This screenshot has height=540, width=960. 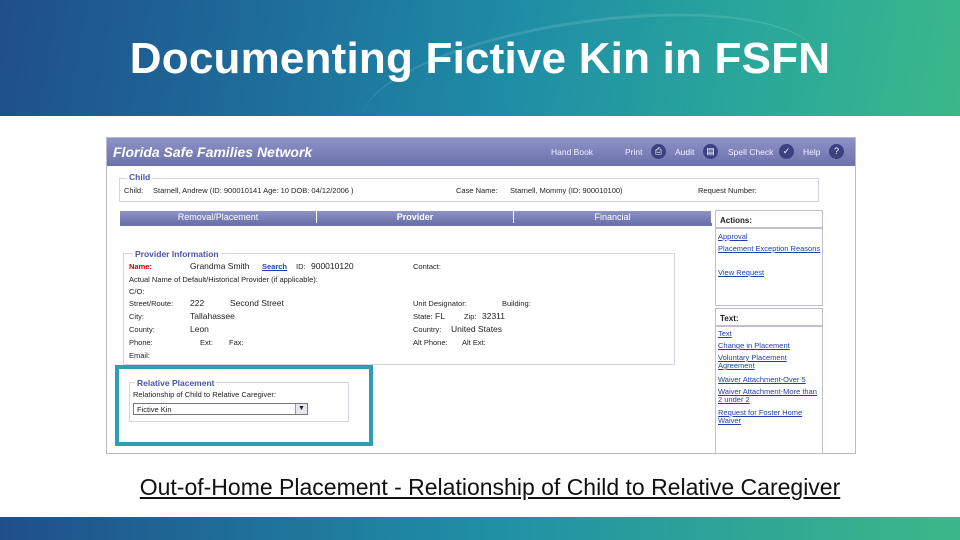 What do you see at coordinates (480, 528) in the screenshot?
I see `slide-footer` at bounding box center [480, 528].